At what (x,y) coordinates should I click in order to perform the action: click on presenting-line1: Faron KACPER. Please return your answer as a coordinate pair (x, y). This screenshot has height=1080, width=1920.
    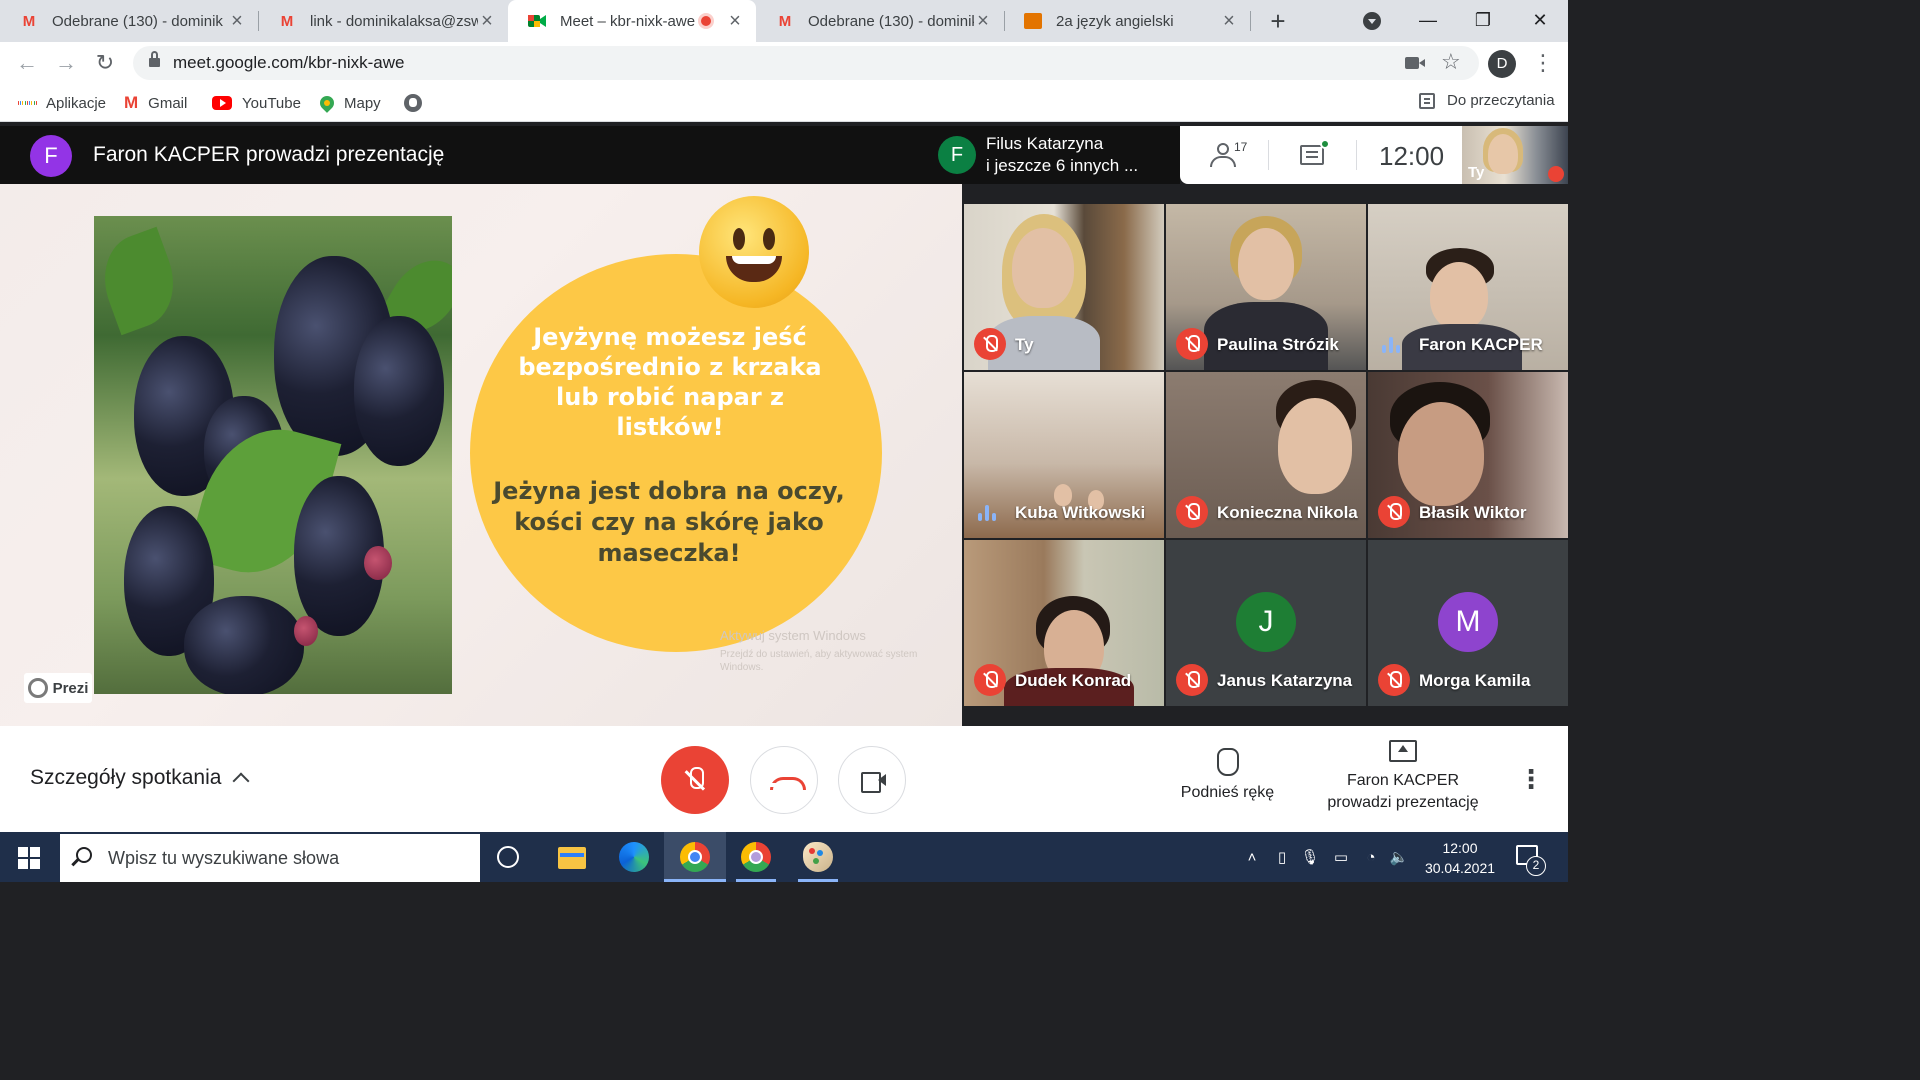
    Looking at the image, I should click on (1403, 780).